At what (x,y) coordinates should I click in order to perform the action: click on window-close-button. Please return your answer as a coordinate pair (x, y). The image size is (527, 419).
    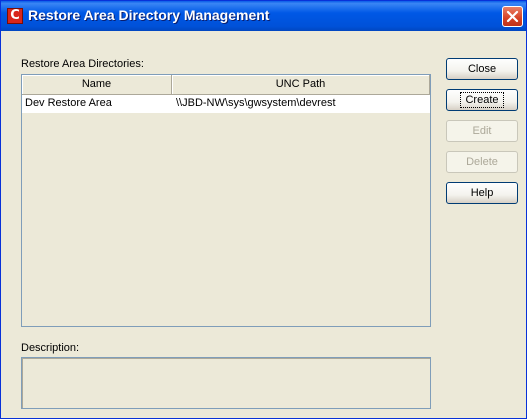
    Looking at the image, I should click on (512, 16).